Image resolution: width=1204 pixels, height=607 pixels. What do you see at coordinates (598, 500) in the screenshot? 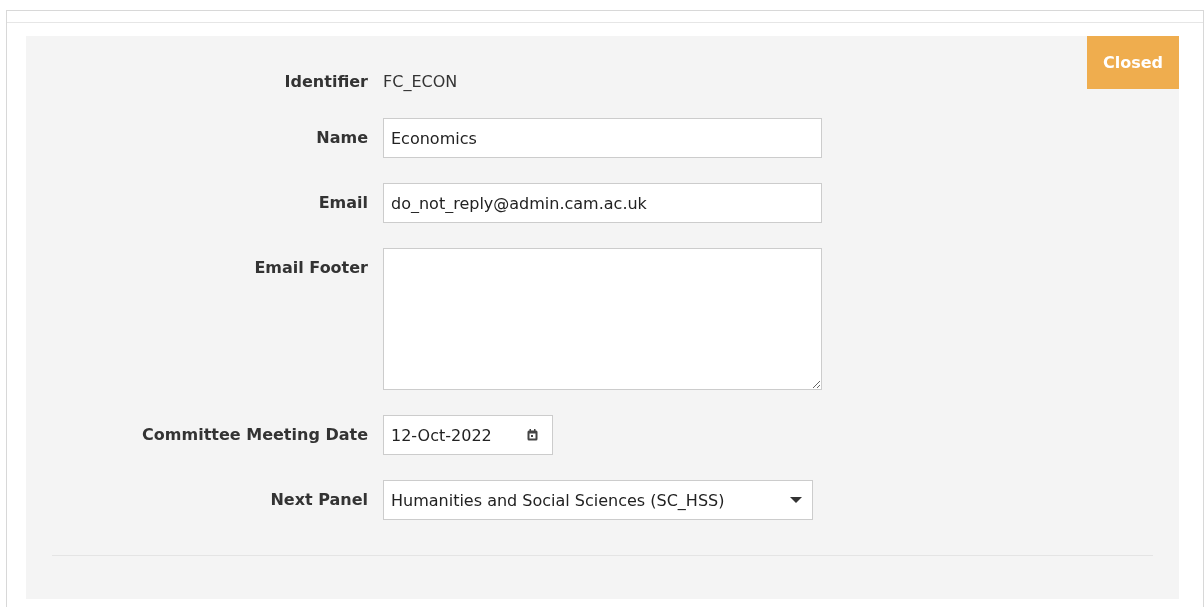
I see `select-field: Humanities and Social Sciences (SC_HSS)` at bounding box center [598, 500].